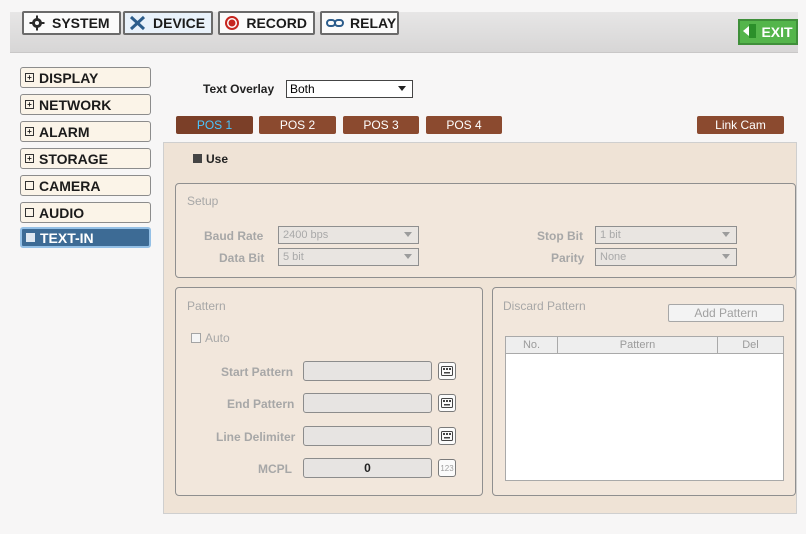 This screenshot has width=806, height=534. What do you see at coordinates (532, 345) in the screenshot?
I see `column-no: No.` at bounding box center [532, 345].